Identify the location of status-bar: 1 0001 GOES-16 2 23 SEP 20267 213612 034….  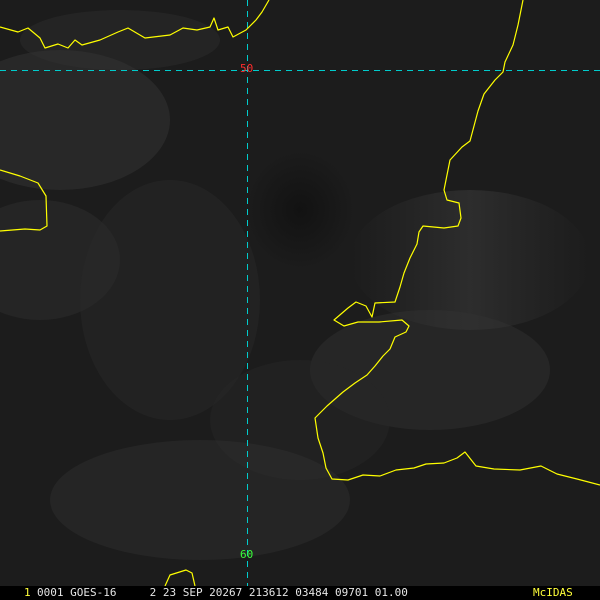
(300, 593).